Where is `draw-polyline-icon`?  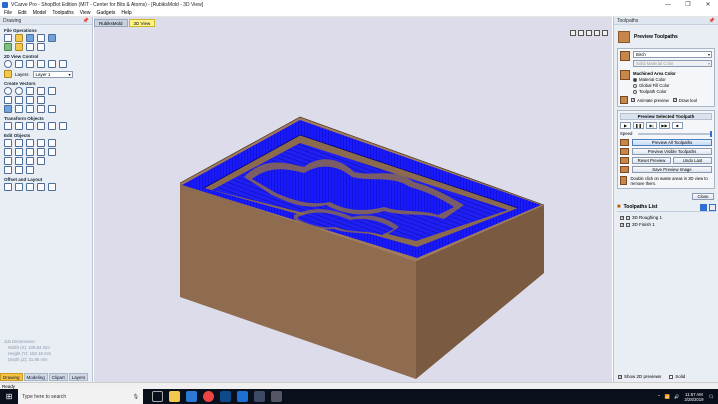
draw-polyline-icon is located at coordinates (8, 100).